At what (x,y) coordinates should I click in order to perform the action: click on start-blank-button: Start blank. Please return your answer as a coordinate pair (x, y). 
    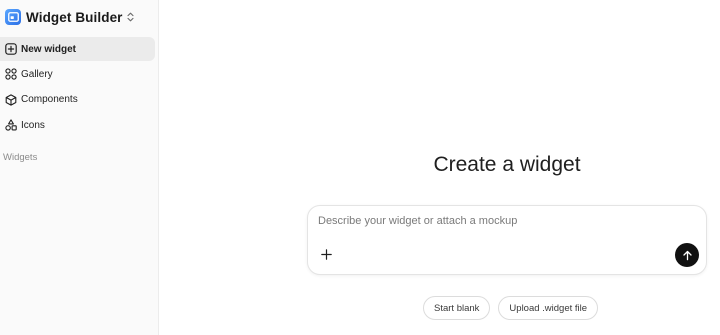
    Looking at the image, I should click on (457, 308).